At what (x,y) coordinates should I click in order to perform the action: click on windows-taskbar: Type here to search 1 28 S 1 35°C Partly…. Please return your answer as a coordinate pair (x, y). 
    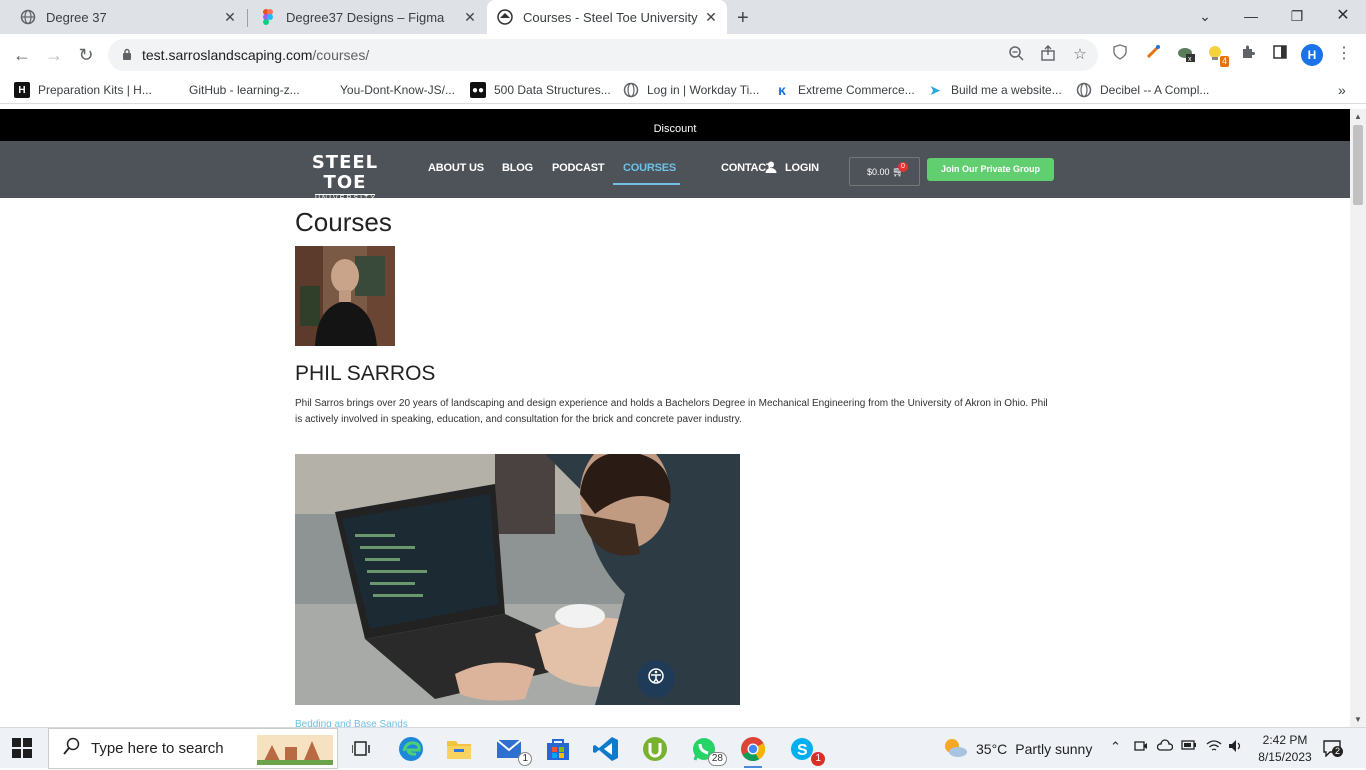
    Looking at the image, I should click on (683, 748).